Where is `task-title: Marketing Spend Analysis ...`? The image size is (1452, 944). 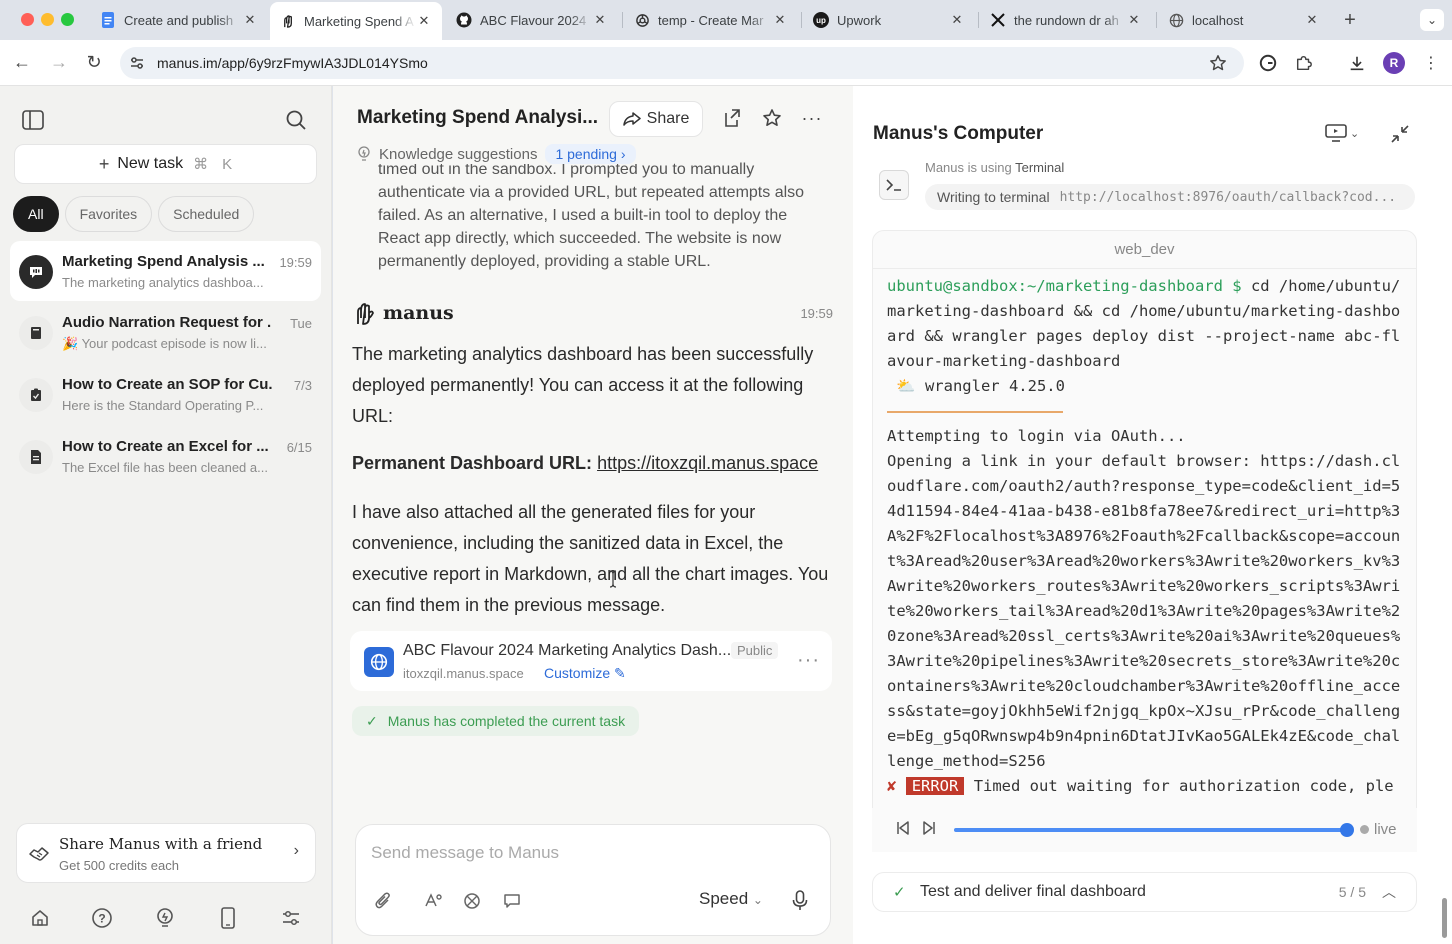
task-title: Marketing Spend Analysis ... is located at coordinates (163, 261).